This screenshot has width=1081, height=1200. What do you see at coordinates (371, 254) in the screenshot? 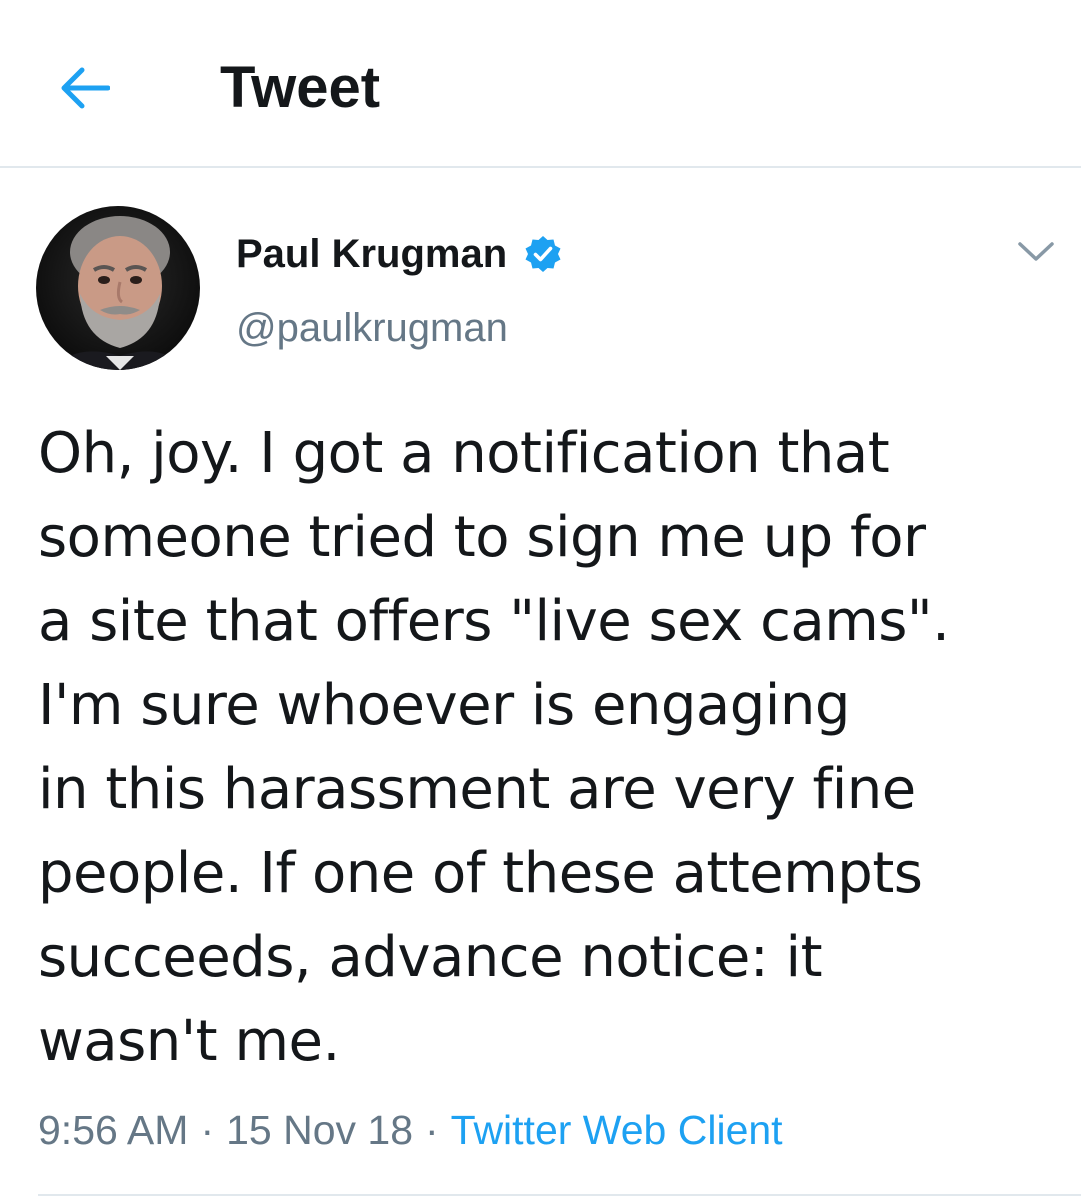
I see `author-display-name: Paul Krugman` at bounding box center [371, 254].